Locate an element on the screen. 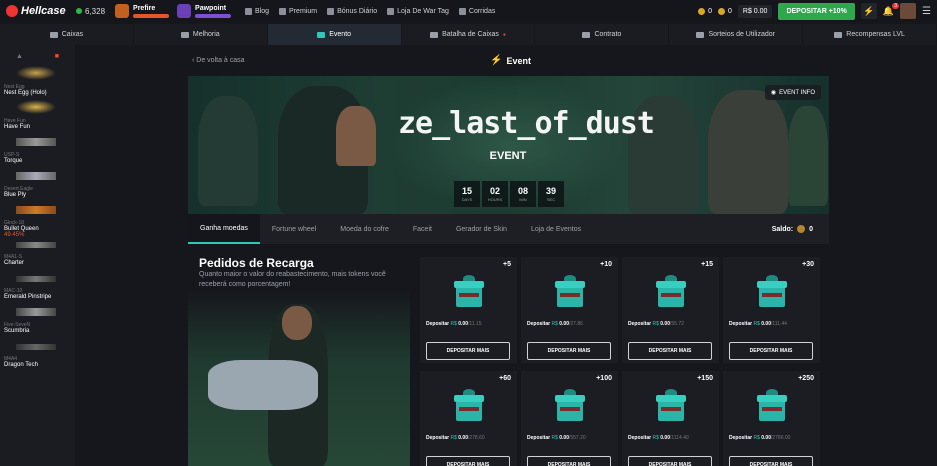  tab-fortune-wheel: Fortune wheel is located at coordinates (294, 229).